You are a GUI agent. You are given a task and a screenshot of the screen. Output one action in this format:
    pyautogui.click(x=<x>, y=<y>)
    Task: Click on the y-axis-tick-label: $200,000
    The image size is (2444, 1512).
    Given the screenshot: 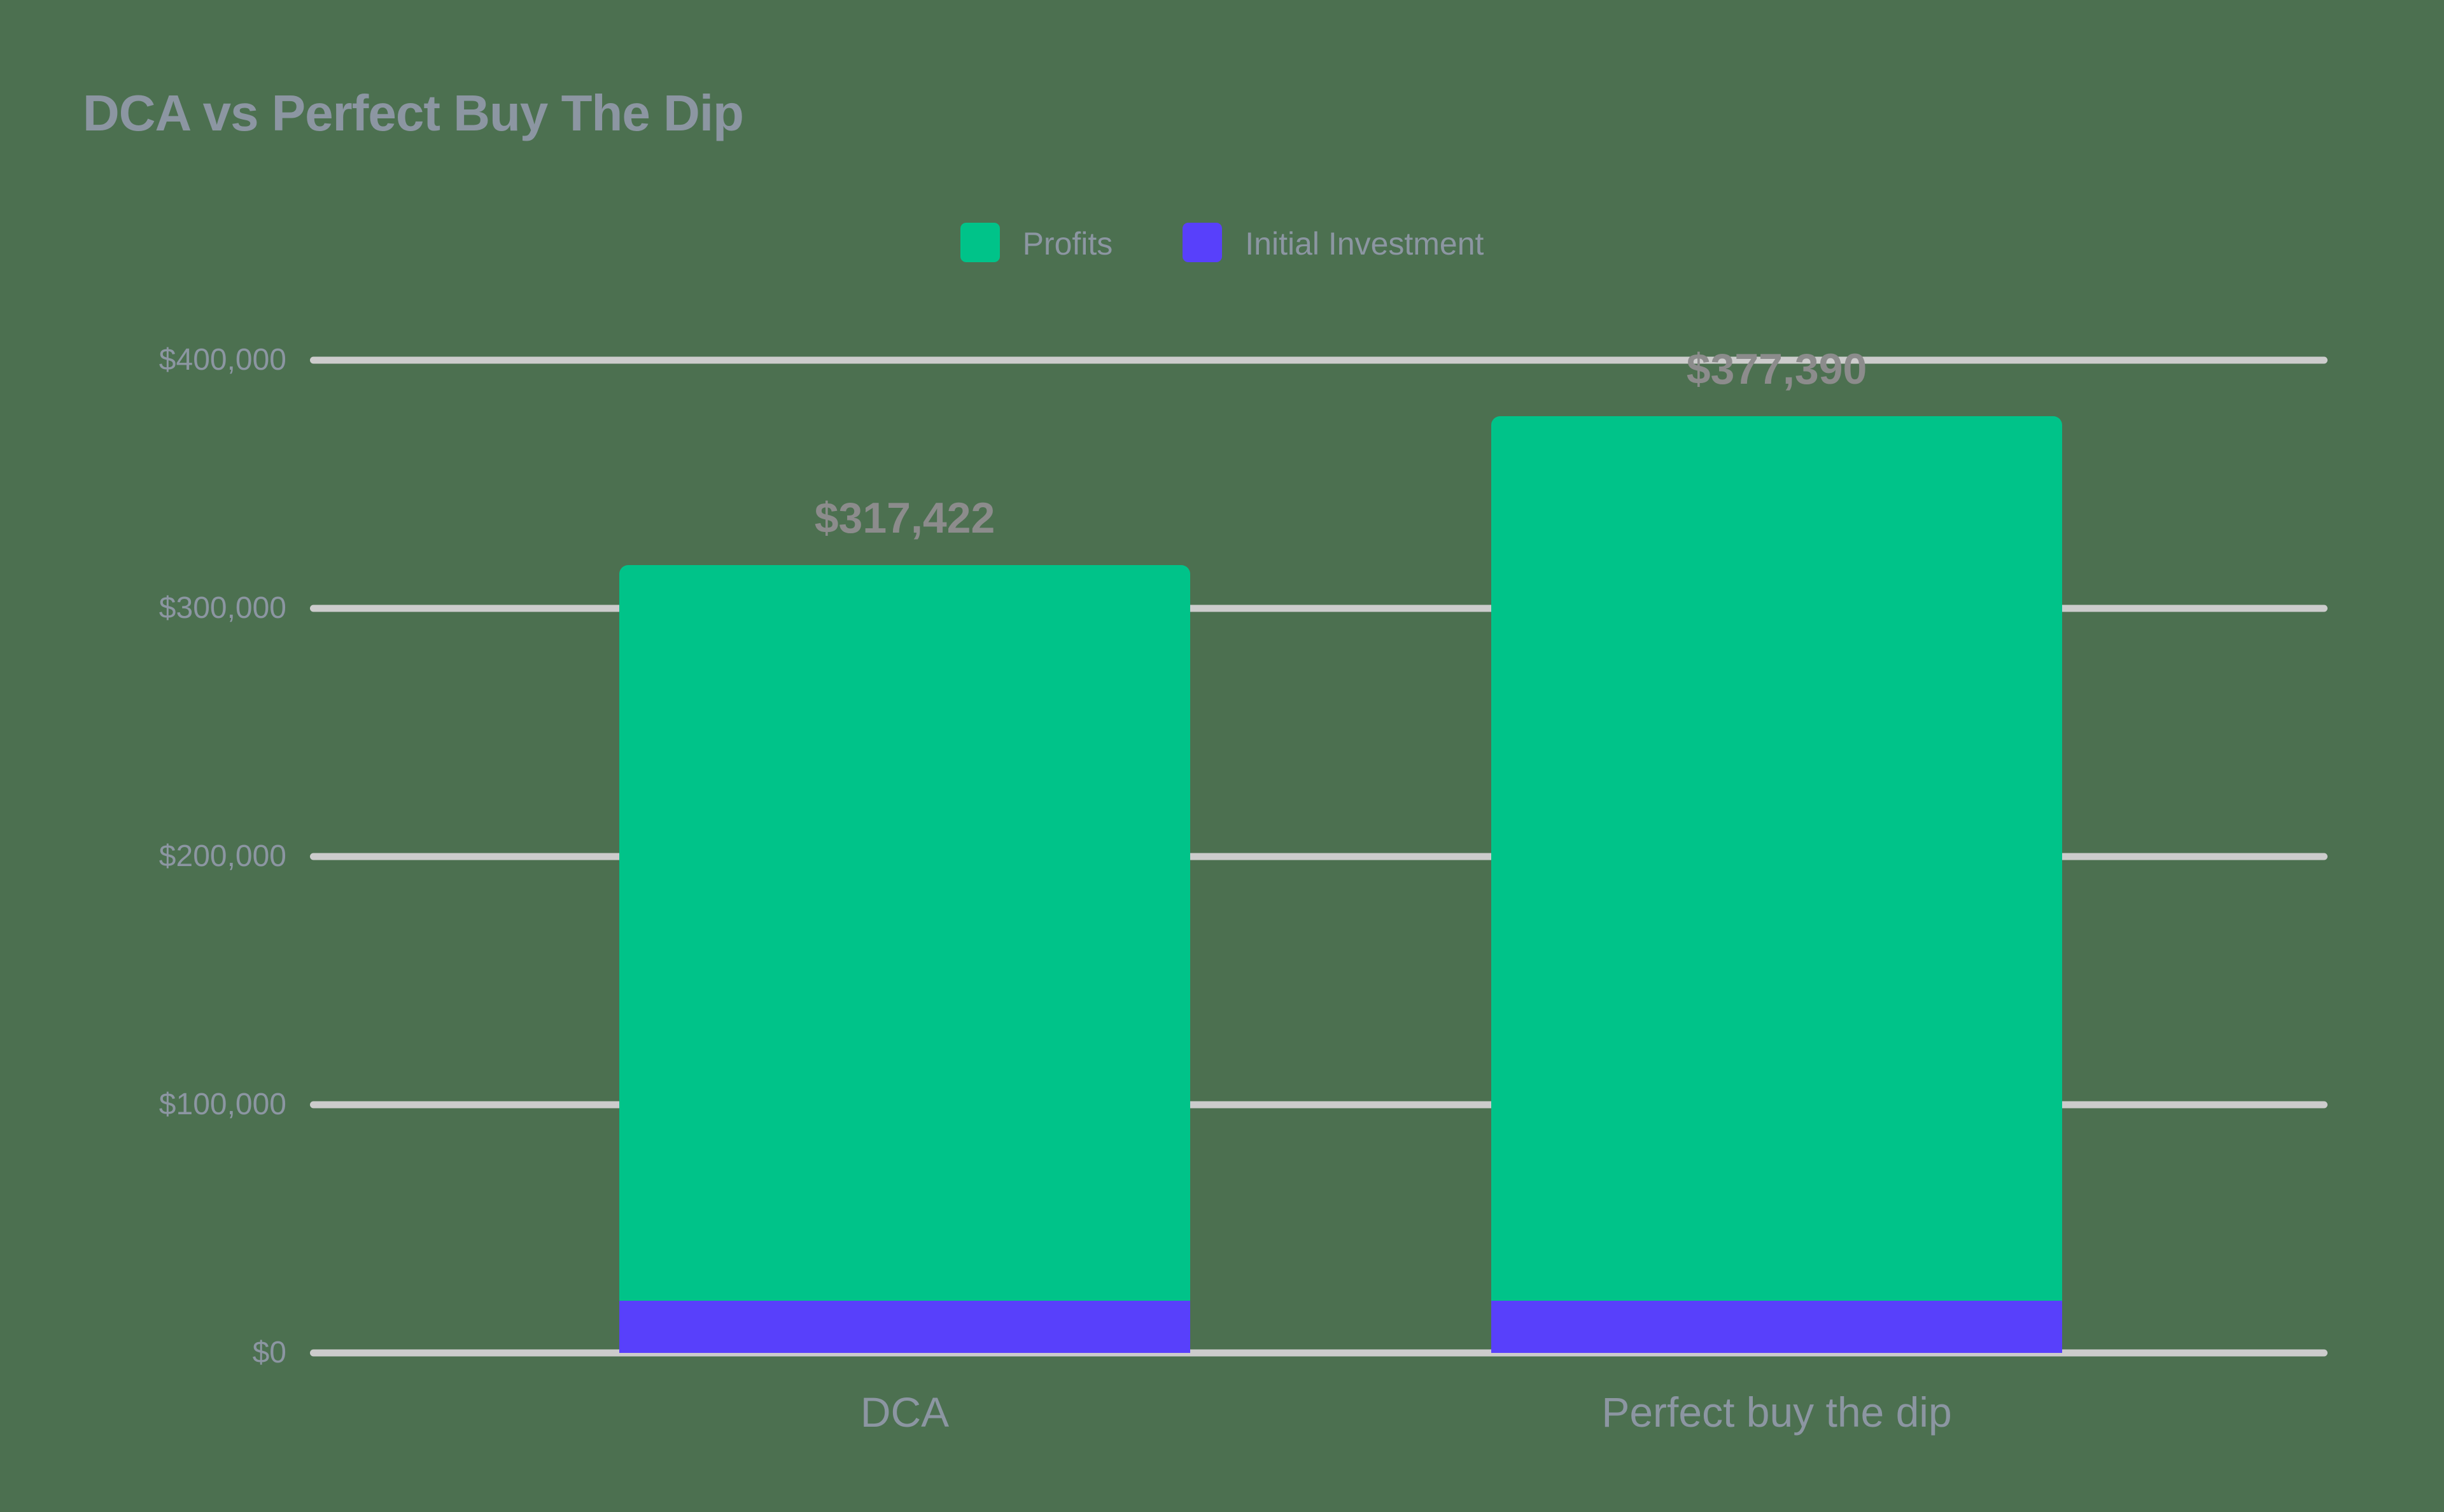 What is the action you would take?
    pyautogui.click(x=222, y=856)
    